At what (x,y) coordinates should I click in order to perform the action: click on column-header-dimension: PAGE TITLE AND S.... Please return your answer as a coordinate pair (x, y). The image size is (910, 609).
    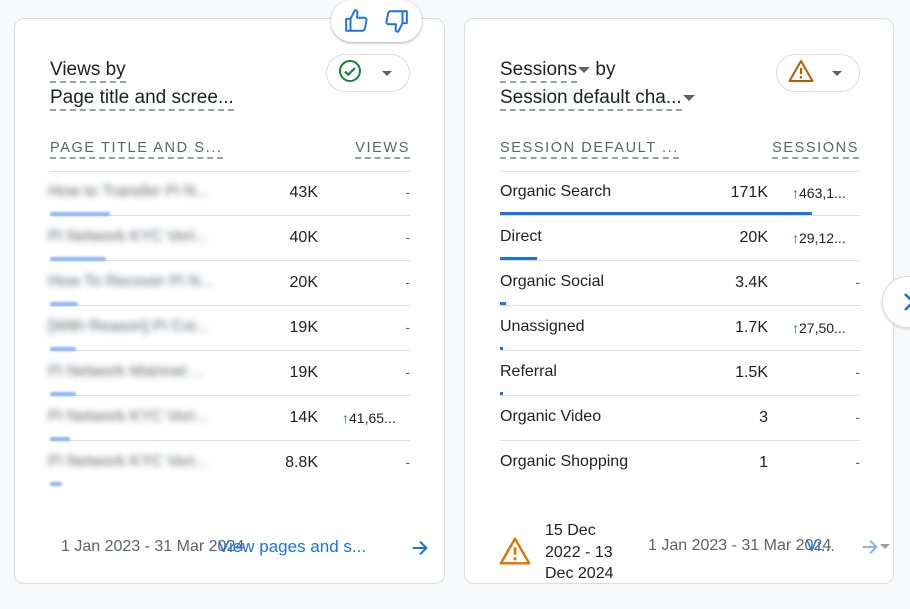
    Looking at the image, I should click on (136, 149).